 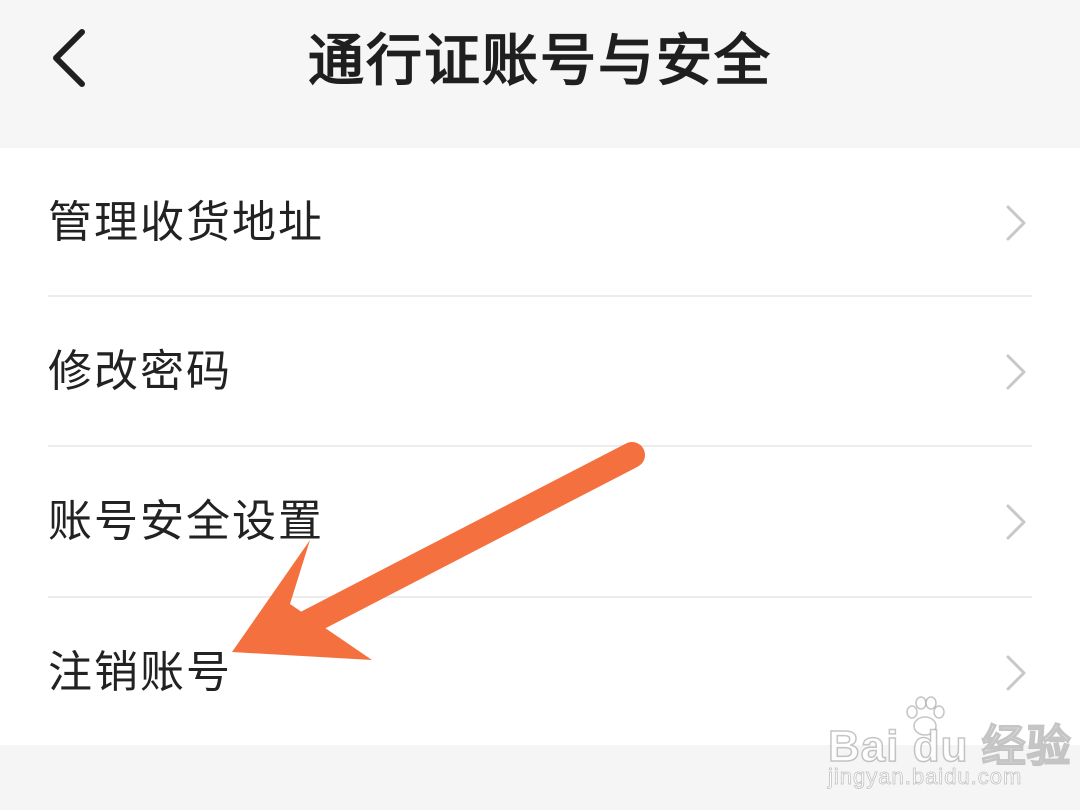 What do you see at coordinates (186, 521) in the screenshot?
I see `menu-item-label: 账号安全设置` at bounding box center [186, 521].